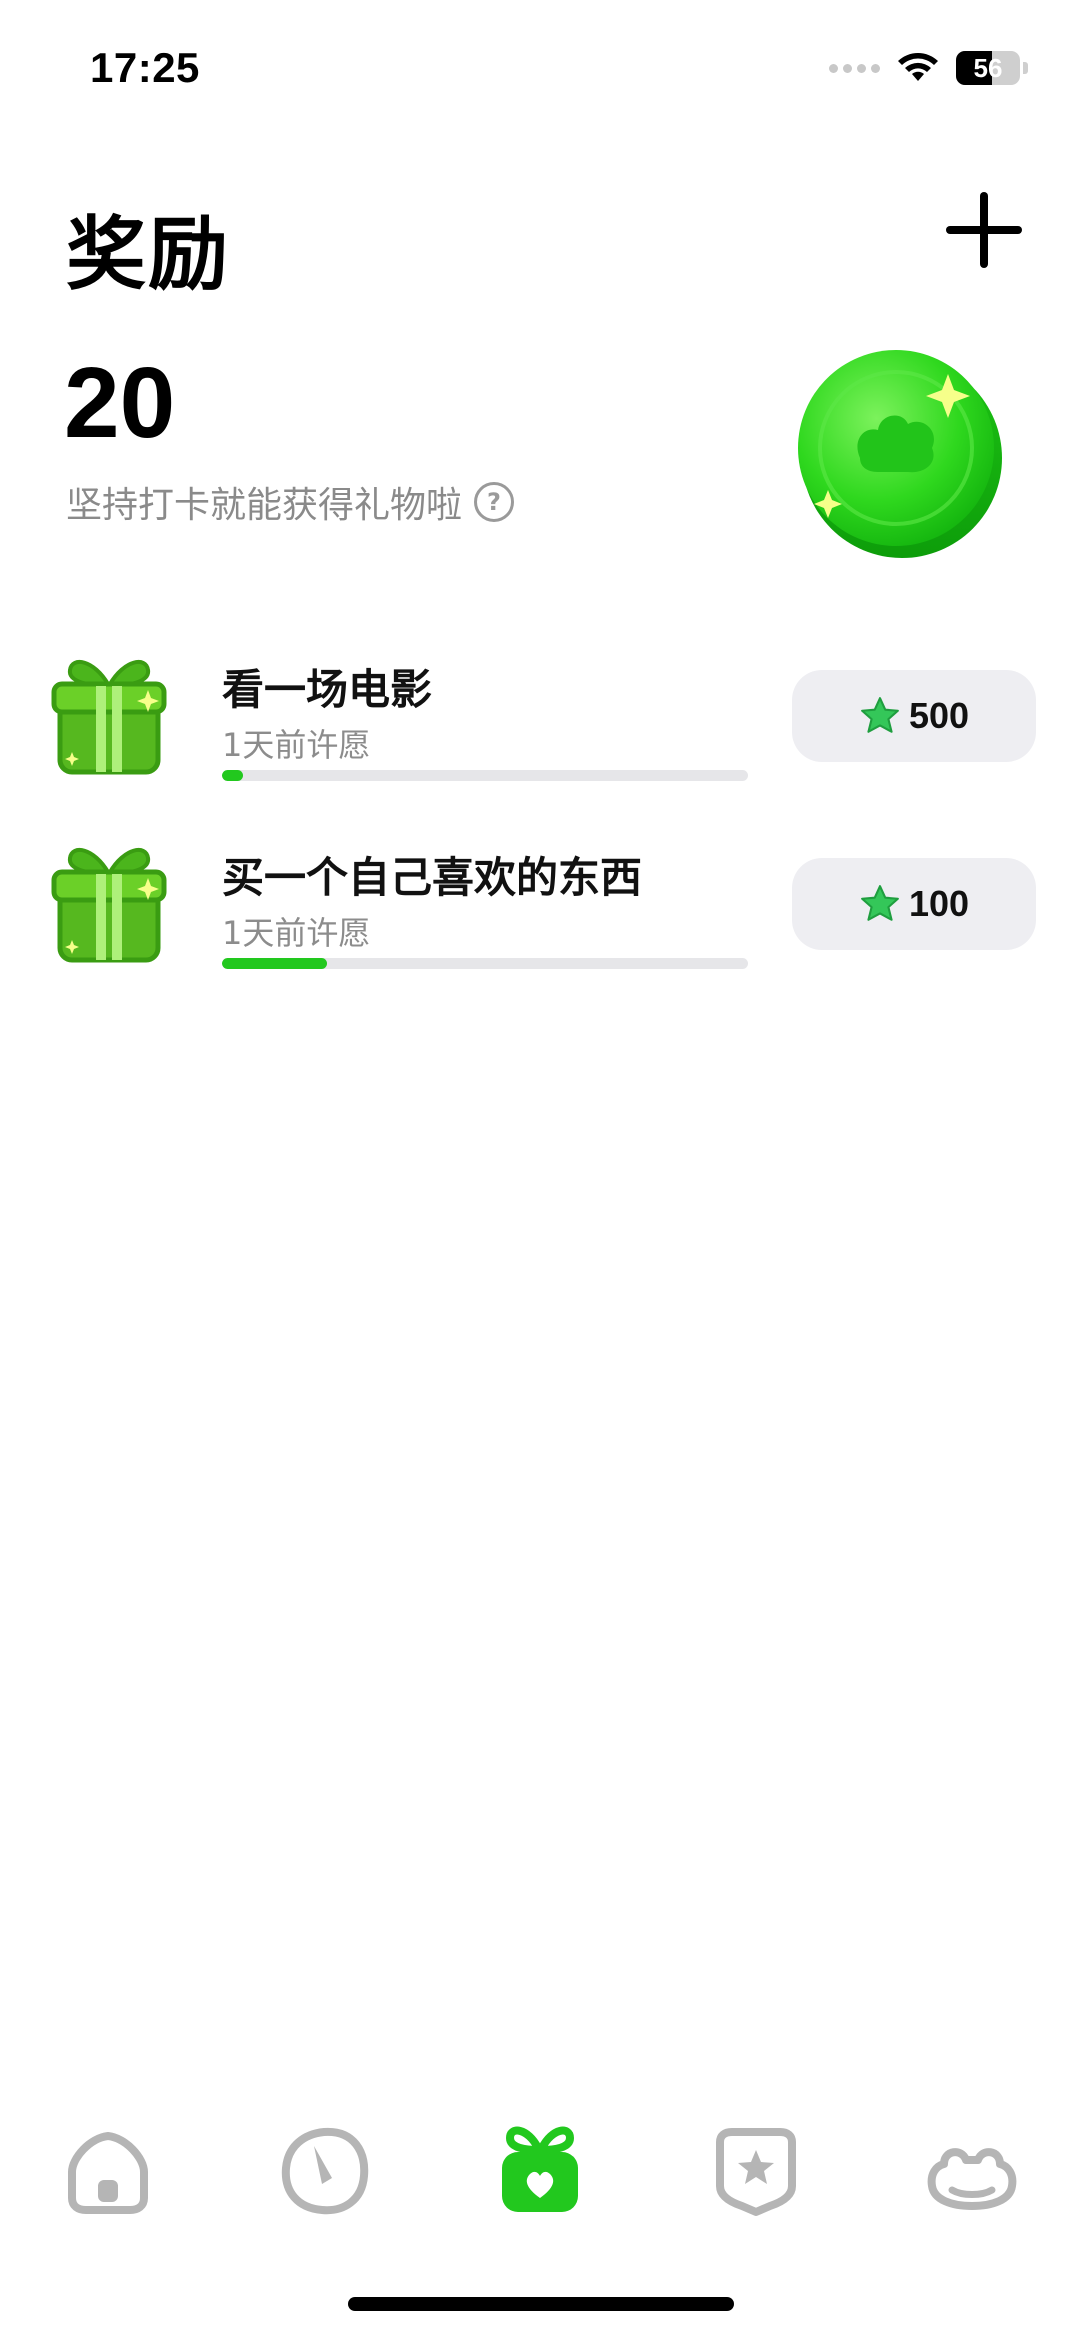 The image size is (1080, 2337). I want to click on reward-cost: 100, so click(939, 903).